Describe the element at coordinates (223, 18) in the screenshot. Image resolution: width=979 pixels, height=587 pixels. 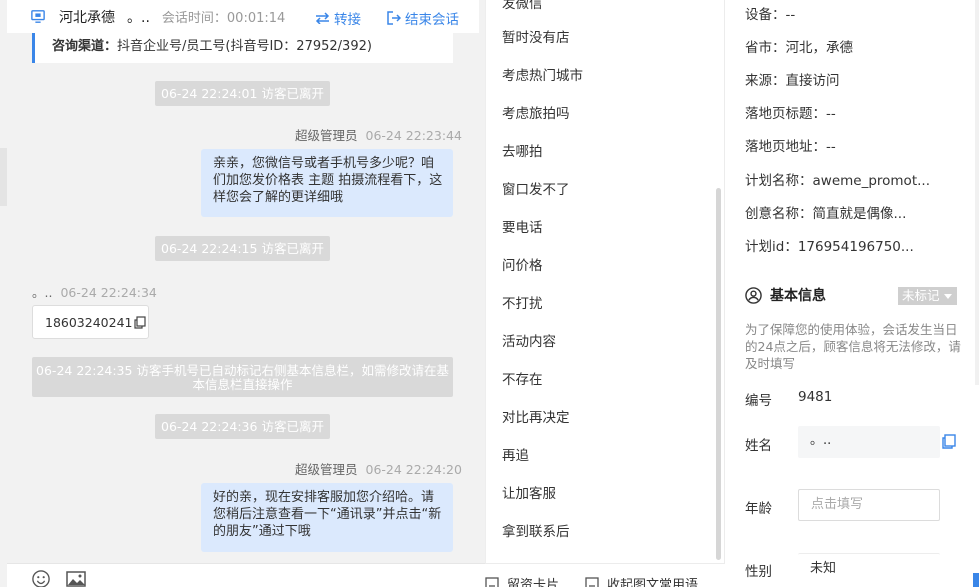
I see `session-timer: 会话时间：00:01:14` at that location.